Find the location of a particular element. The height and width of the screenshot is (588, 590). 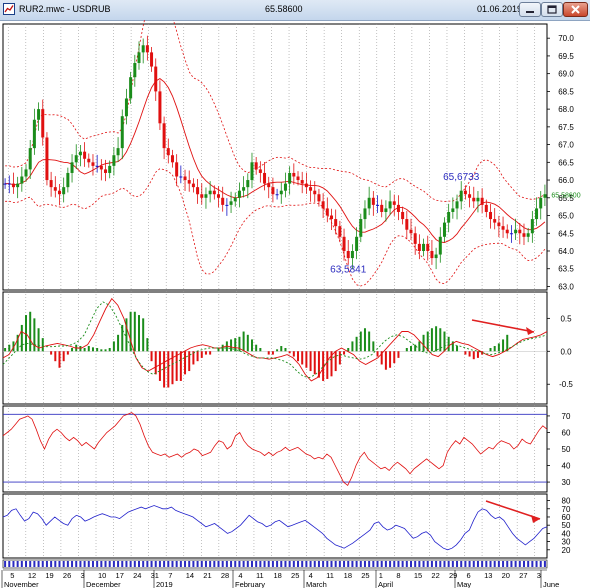

y-tick-label: 40 is located at coordinates (566, 466).